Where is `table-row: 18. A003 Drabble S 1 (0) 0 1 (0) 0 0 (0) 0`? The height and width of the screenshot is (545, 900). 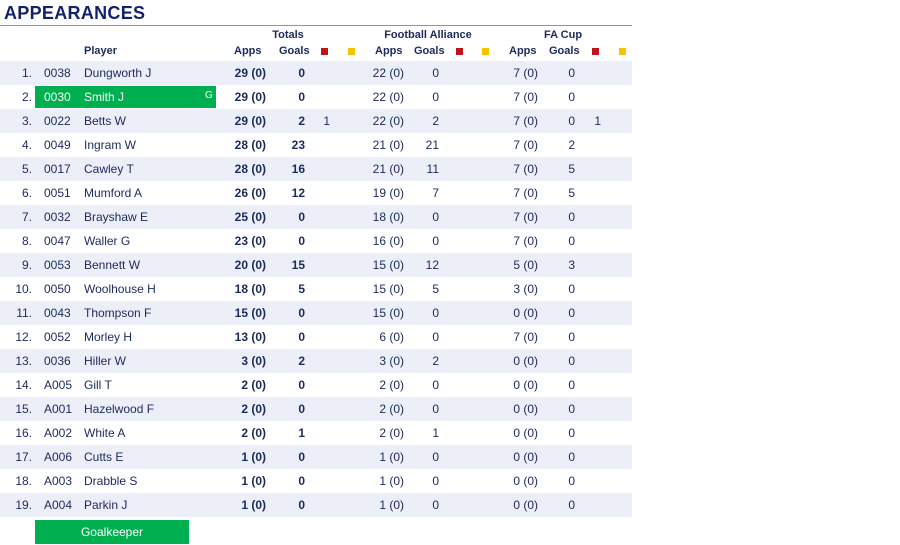
table-row: 18. A003 Drabble S 1 (0) 0 1 (0) 0 0 (0) 0 is located at coordinates (316, 481).